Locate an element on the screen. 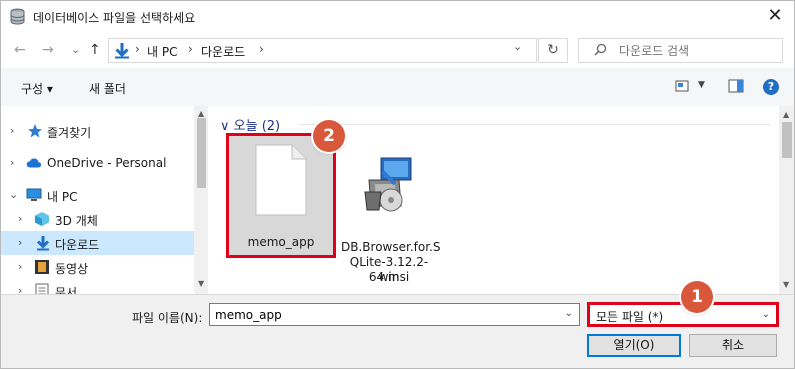 The width and height of the screenshot is (795, 369). filename-combobox: ⌄ is located at coordinates (394, 314).